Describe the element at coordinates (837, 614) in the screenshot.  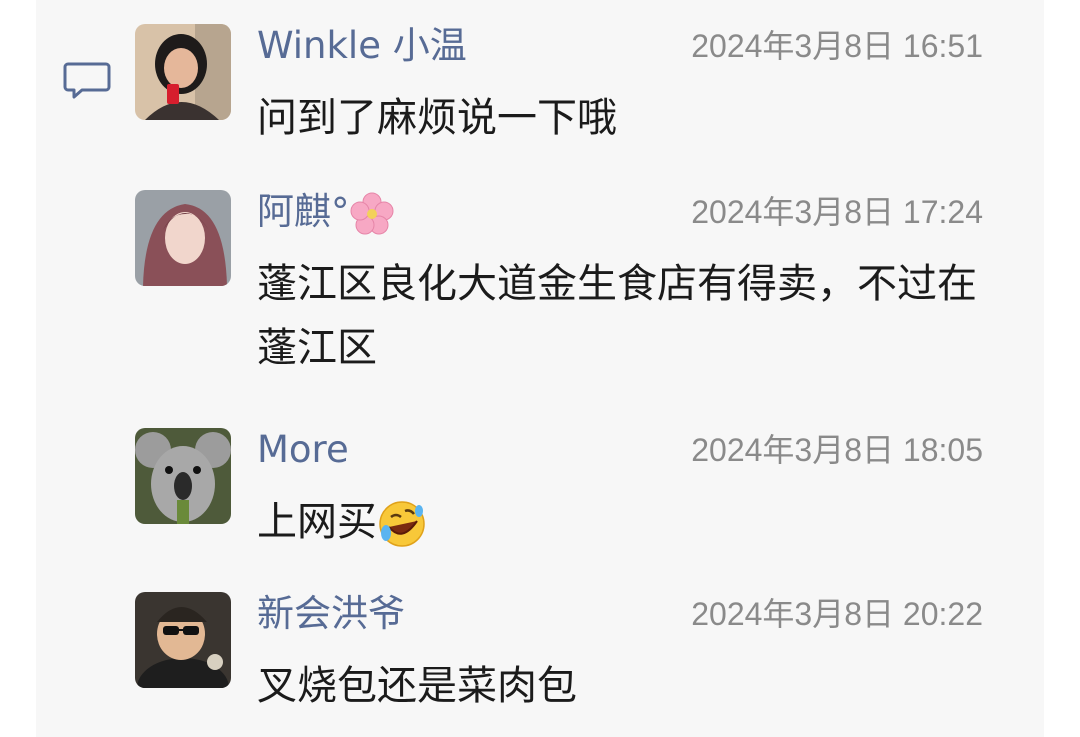
I see `comment-timestamp: 2024年3月8日 20:22` at that location.